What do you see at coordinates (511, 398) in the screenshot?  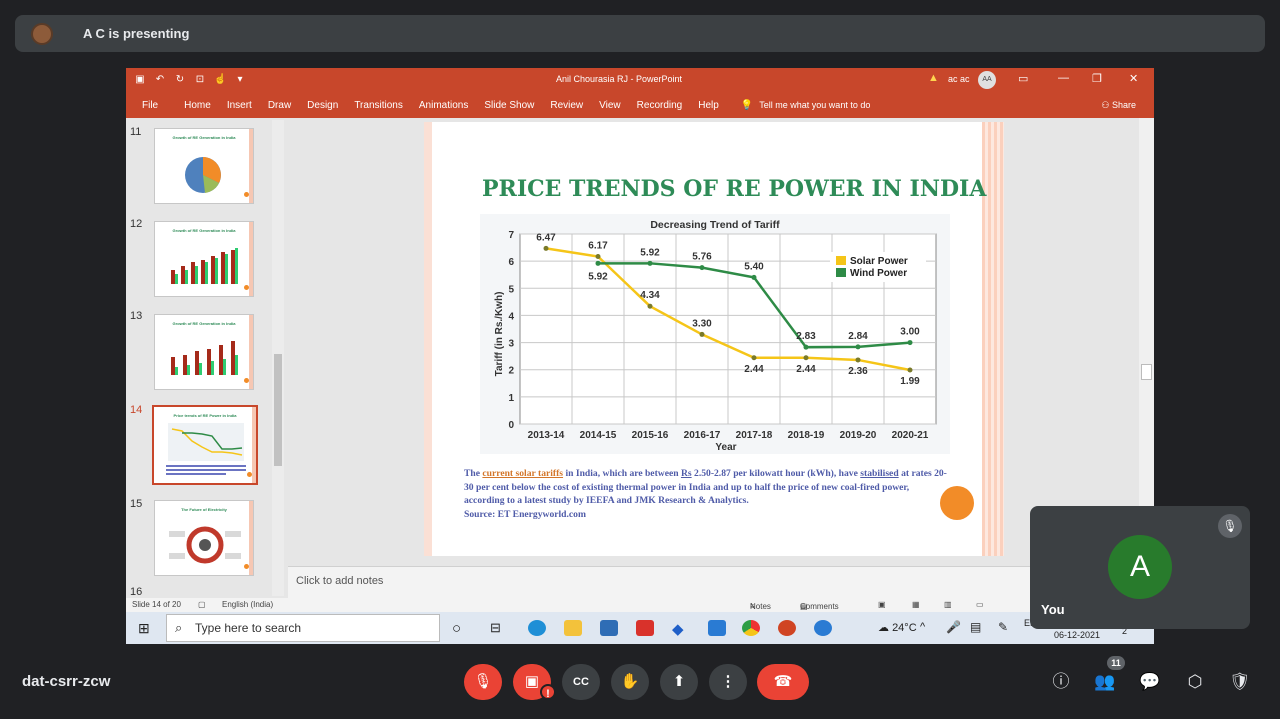 I see `y-tick-label: 1` at bounding box center [511, 398].